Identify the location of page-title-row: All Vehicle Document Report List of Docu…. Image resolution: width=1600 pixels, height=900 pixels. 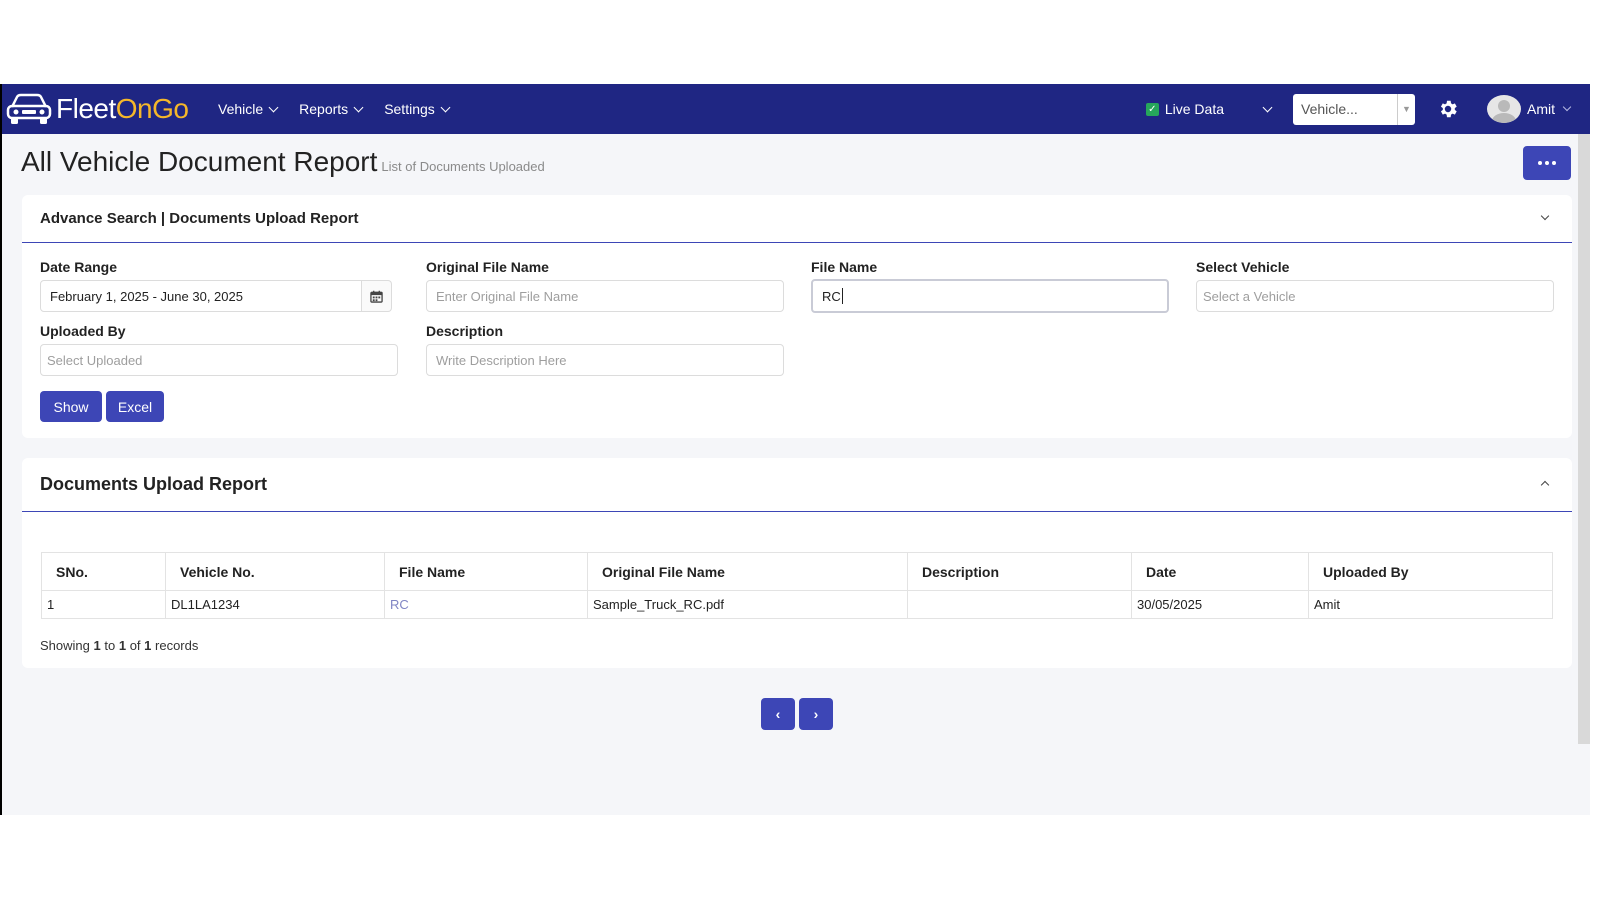
(283, 162).